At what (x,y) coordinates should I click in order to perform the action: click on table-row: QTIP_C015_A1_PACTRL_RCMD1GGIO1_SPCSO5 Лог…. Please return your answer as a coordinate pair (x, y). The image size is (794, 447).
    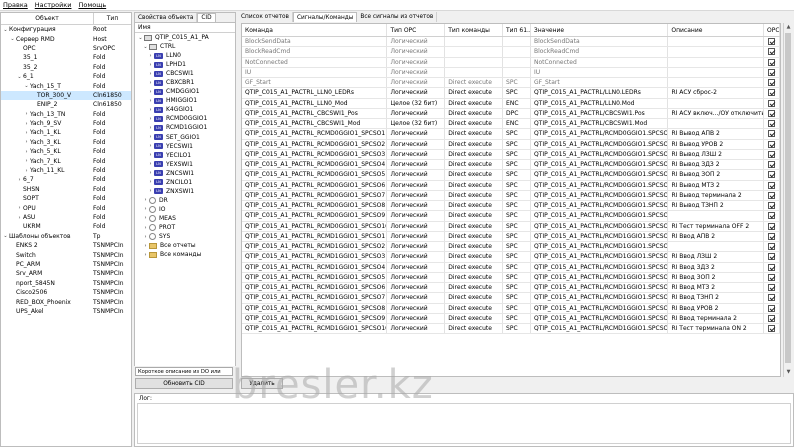
    Looking at the image, I should click on (511, 277).